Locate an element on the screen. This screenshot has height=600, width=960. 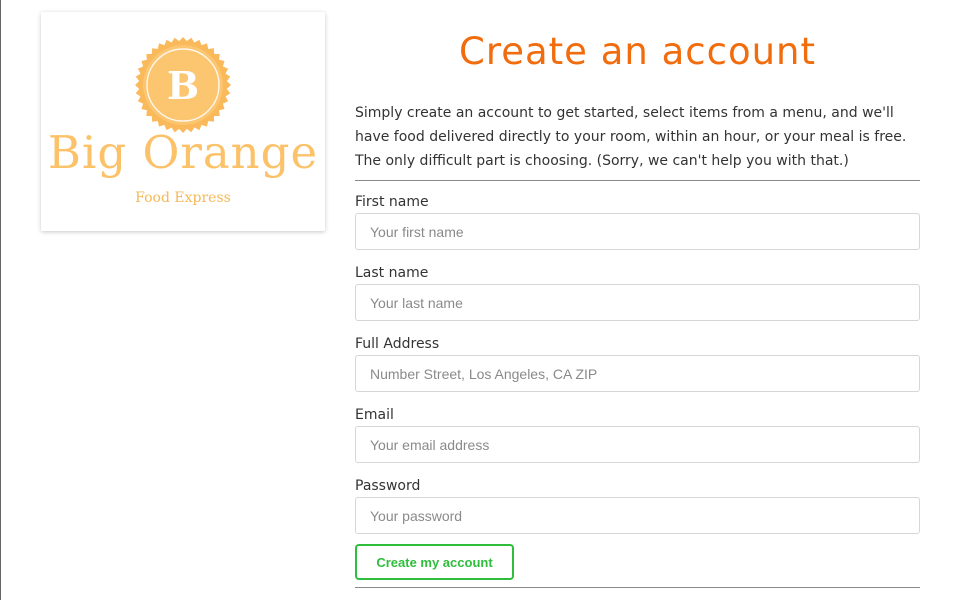
window-left-edge is located at coordinates (0, 300).